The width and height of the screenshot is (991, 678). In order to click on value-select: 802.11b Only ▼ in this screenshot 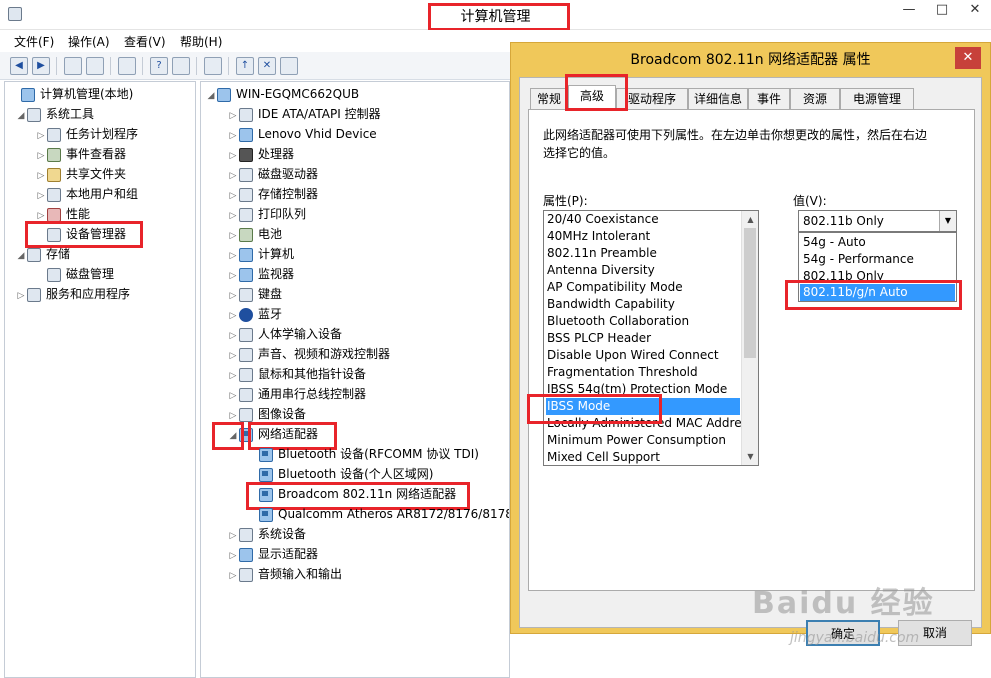, I will do `click(877, 221)`.